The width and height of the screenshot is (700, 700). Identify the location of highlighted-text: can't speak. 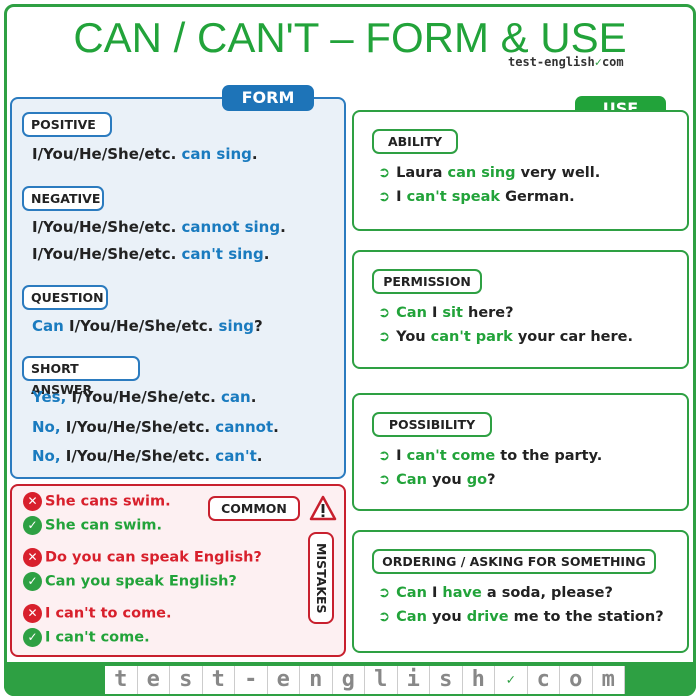
(453, 197).